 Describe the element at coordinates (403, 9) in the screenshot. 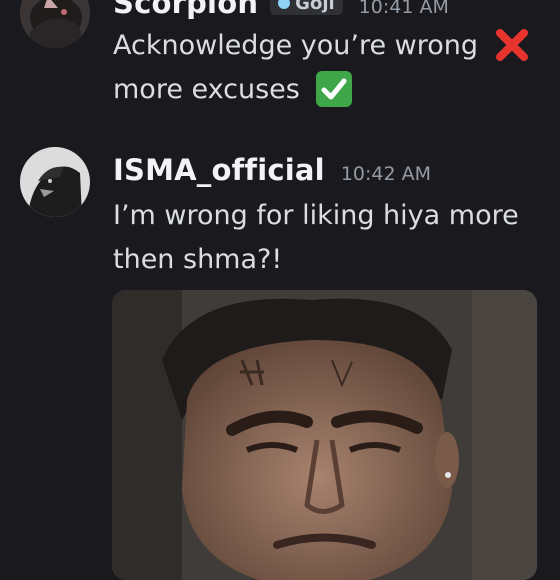

I see `timestamp: 10:41 AM` at that location.